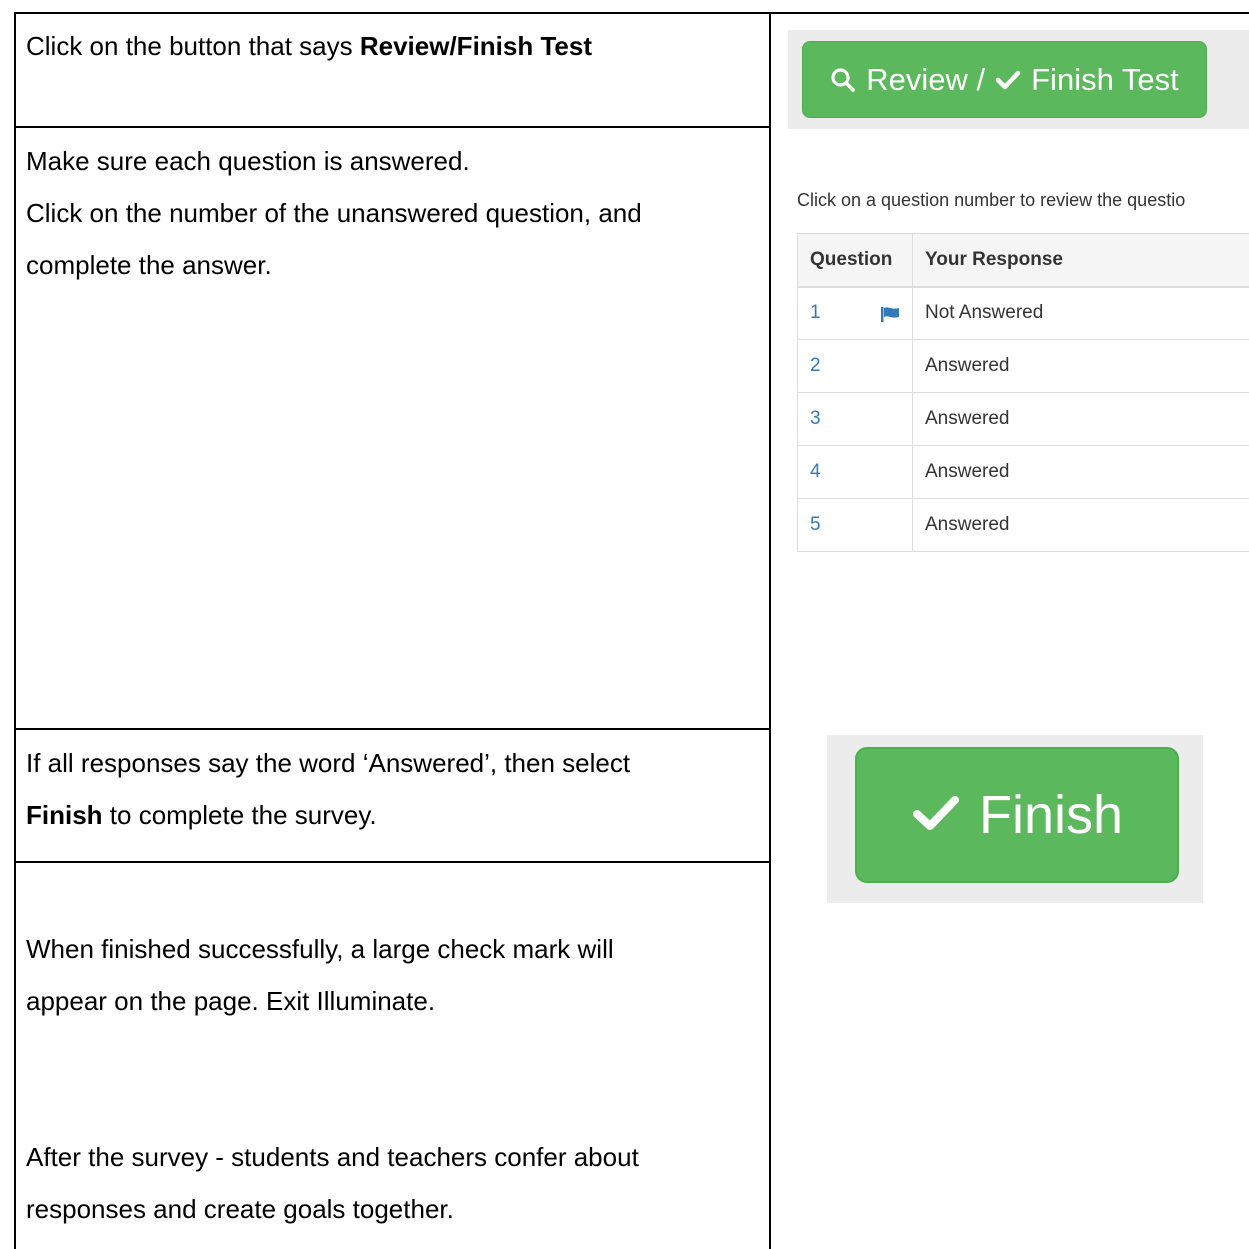 The height and width of the screenshot is (1249, 1249). What do you see at coordinates (815, 471) in the screenshot?
I see `question-number: 4` at bounding box center [815, 471].